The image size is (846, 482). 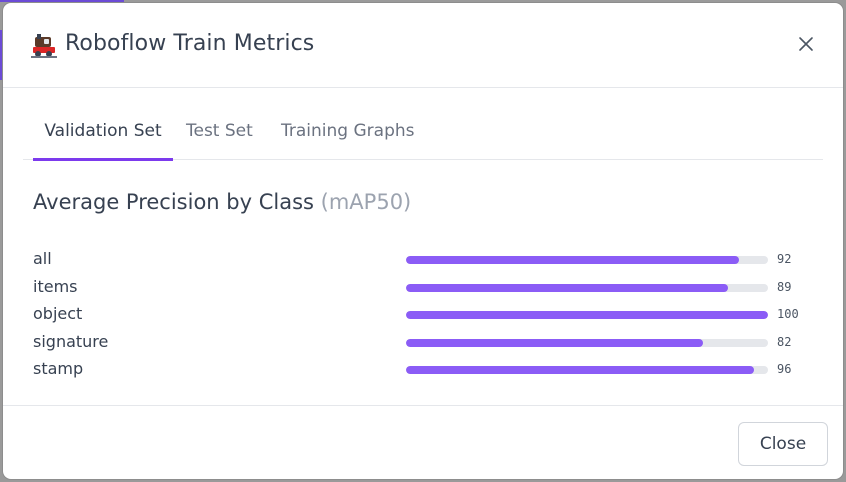 I want to click on tab-training-graphs: Training Graphs, so click(x=348, y=140).